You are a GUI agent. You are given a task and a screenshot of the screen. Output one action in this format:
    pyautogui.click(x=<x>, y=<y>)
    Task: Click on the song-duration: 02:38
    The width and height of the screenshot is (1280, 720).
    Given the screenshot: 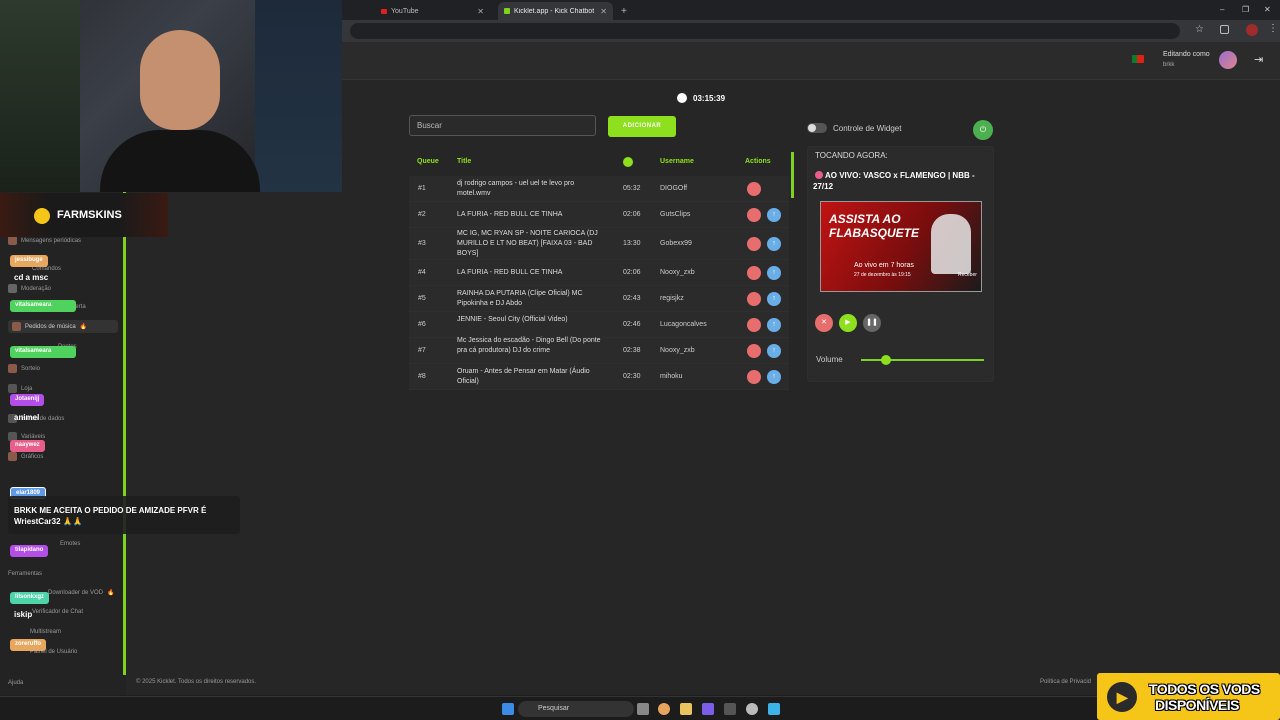 What is the action you would take?
    pyautogui.click(x=632, y=350)
    